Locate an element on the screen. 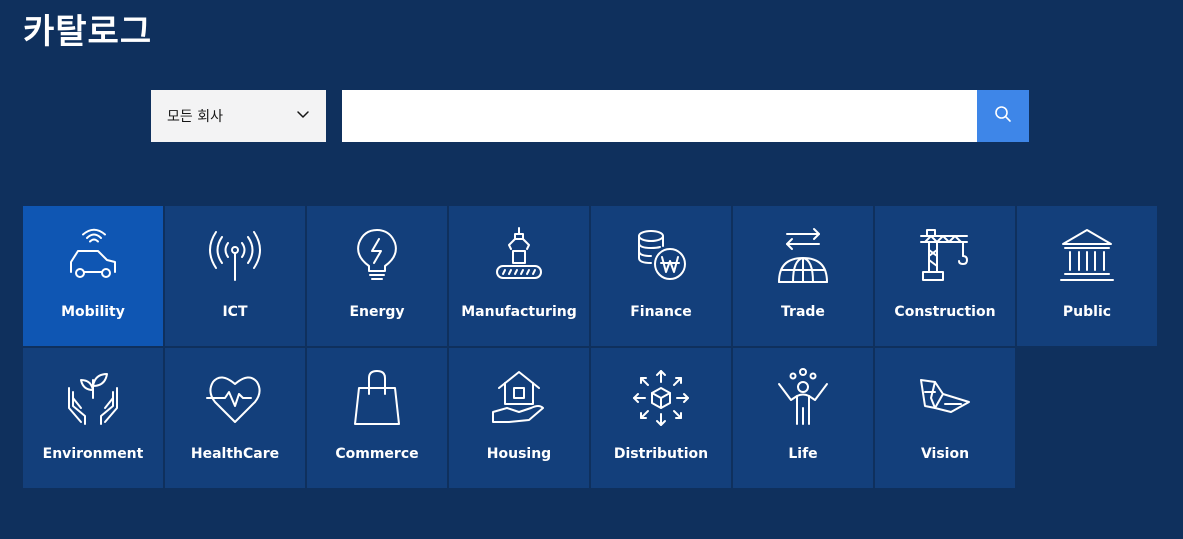 The image size is (1183, 539). hand-house-icon is located at coordinates (519, 398).